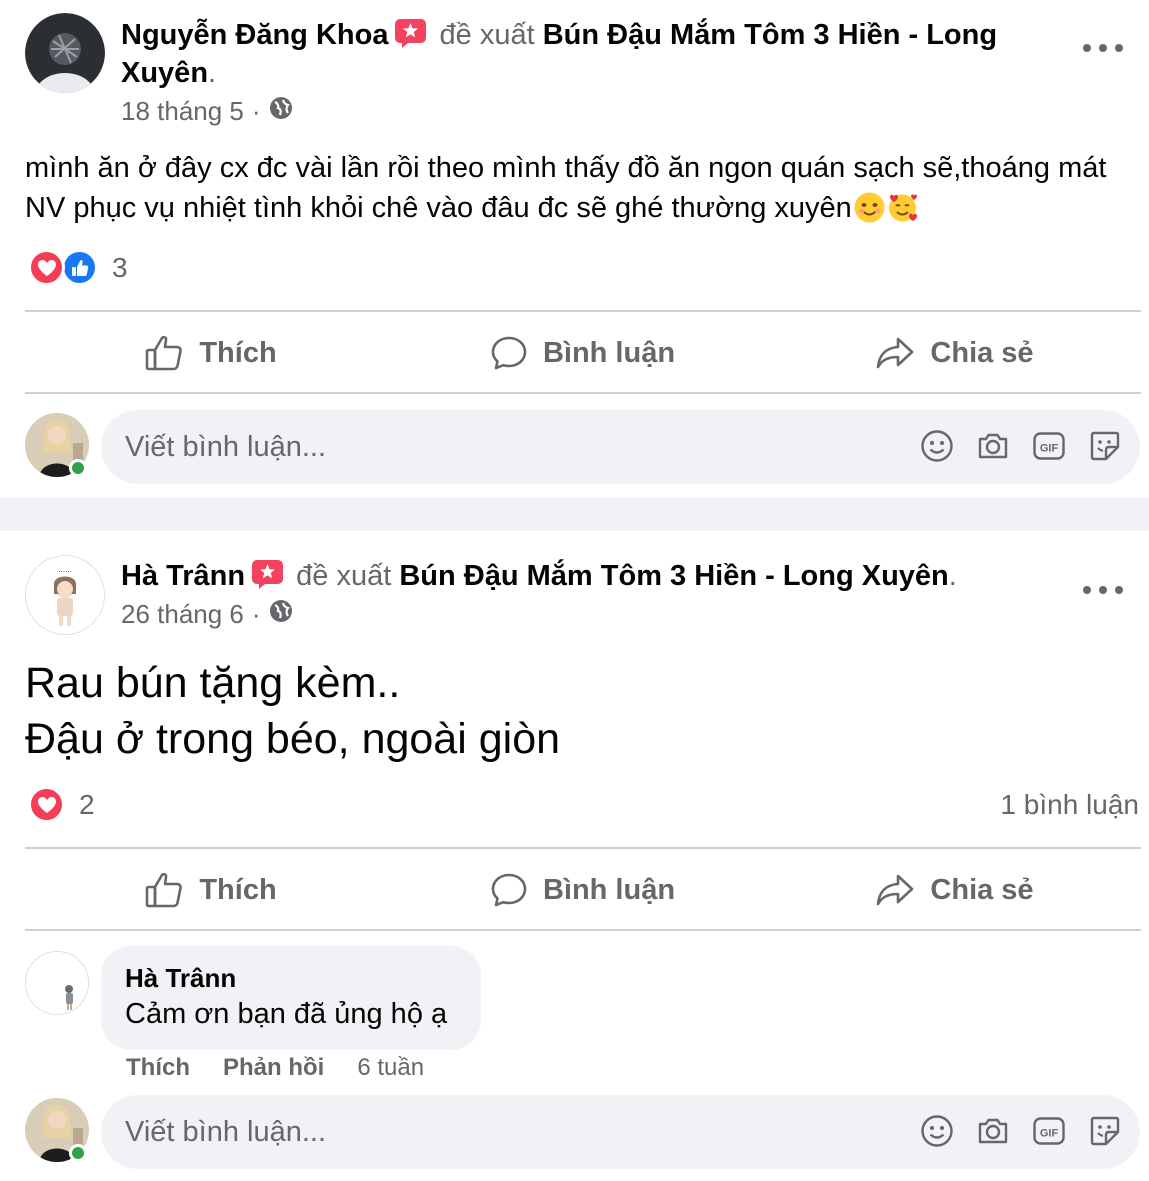 The image size is (1149, 1181). Describe the element at coordinates (1069, 805) in the screenshot. I see `comment-count-link: 1 bình luận` at that location.